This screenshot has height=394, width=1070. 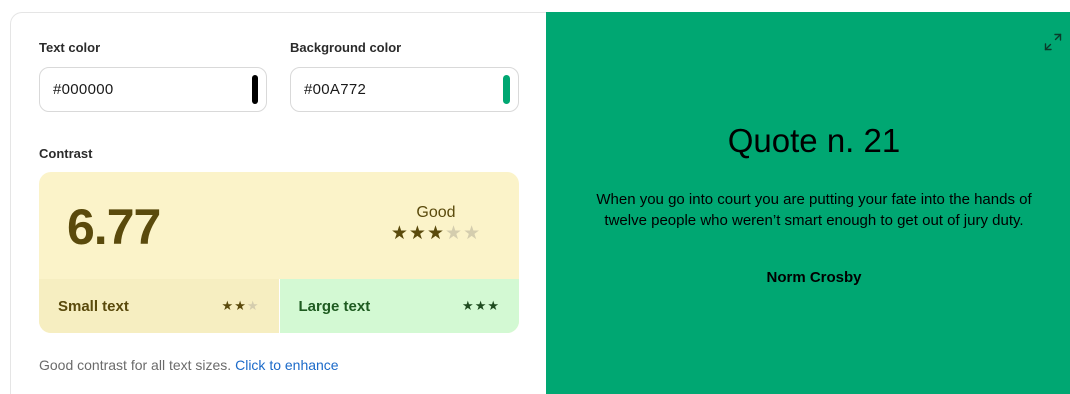 I want to click on text-color-field, so click(x=153, y=89).